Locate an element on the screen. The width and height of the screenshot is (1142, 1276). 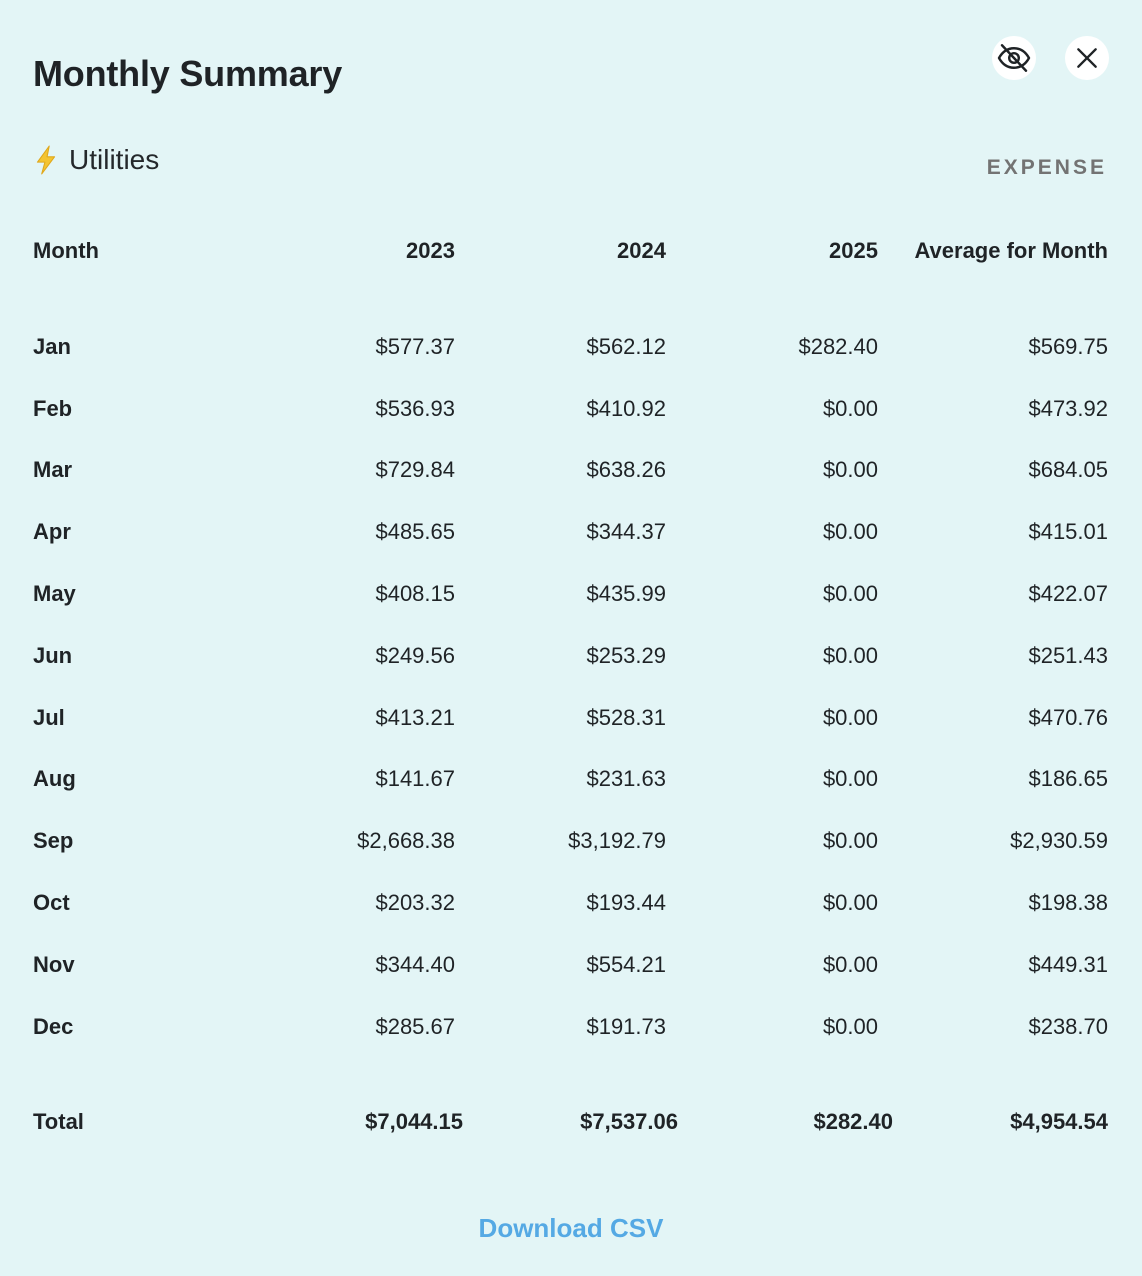
month-cell: Jul is located at coordinates (49, 717).